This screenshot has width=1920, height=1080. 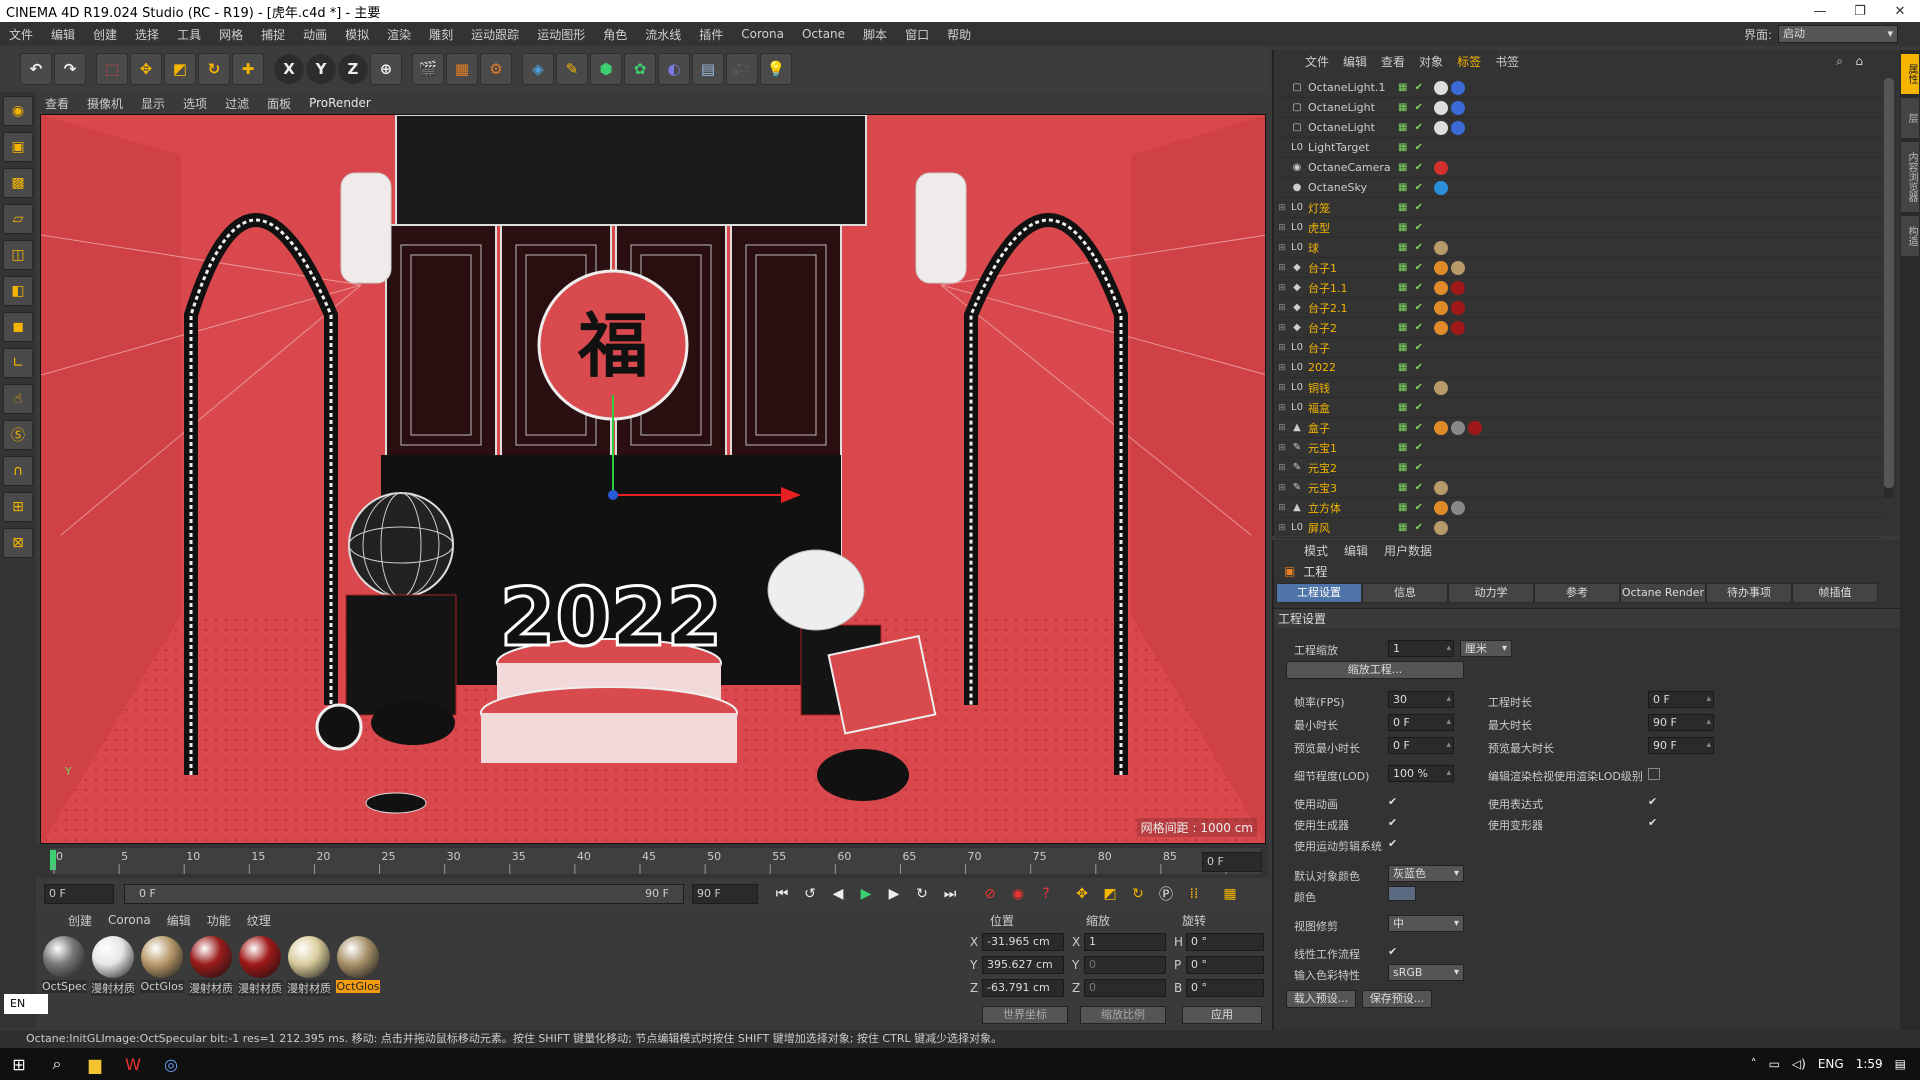 I want to click on clock: 1:59, so click(x=1869, y=1064).